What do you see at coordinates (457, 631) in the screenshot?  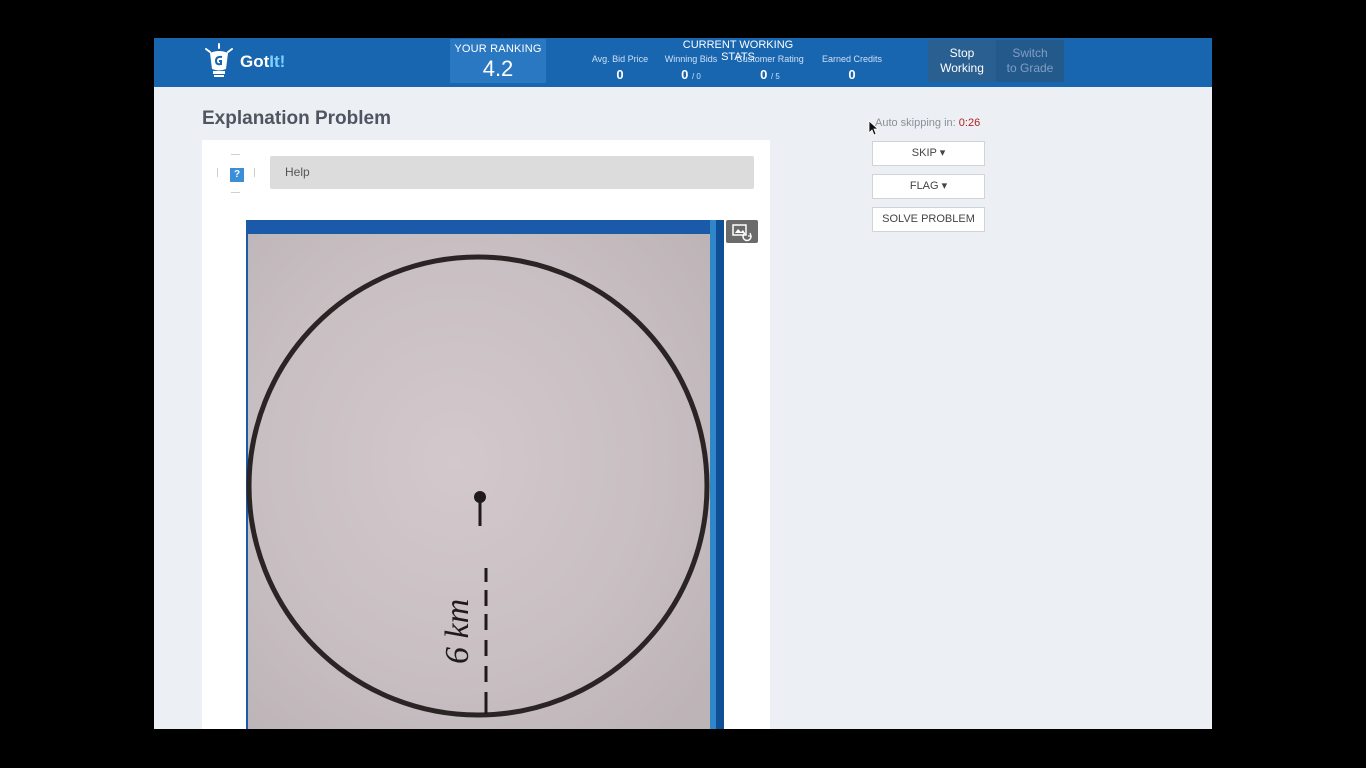 I see `radius-annotation: 6 km` at bounding box center [457, 631].